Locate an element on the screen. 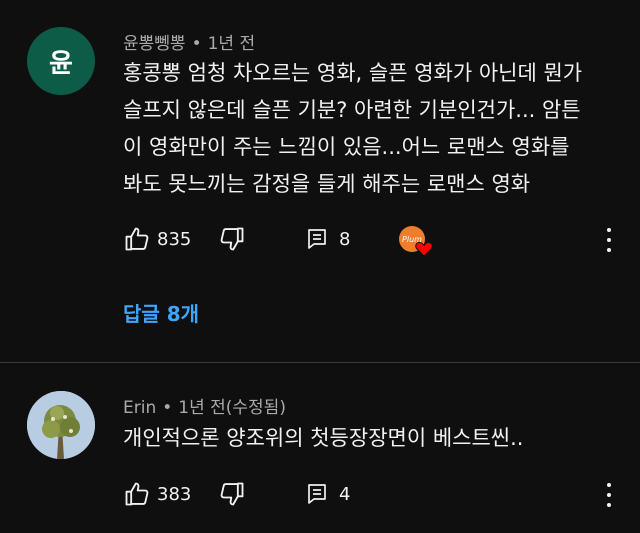 The width and height of the screenshot is (640, 533). comment-line: 슬프지 않은데 슬픈 기분? 아련한 기분인건가... 암튼 is located at coordinates (352, 110).